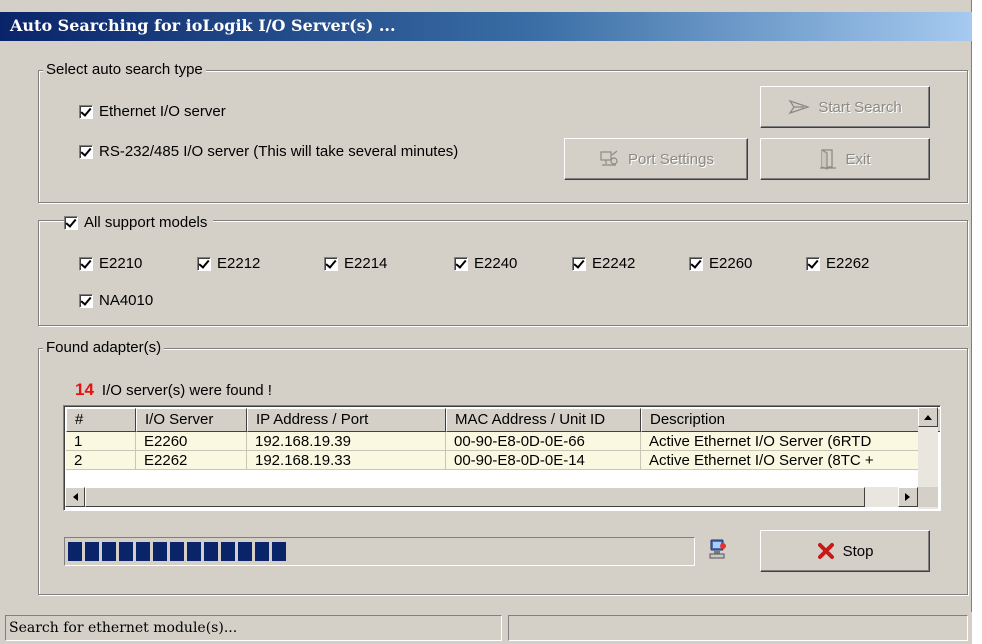 Image resolution: width=982 pixels, height=644 pixels. I want to click on model-checkbox-na4010: NA4010, so click(116, 301).